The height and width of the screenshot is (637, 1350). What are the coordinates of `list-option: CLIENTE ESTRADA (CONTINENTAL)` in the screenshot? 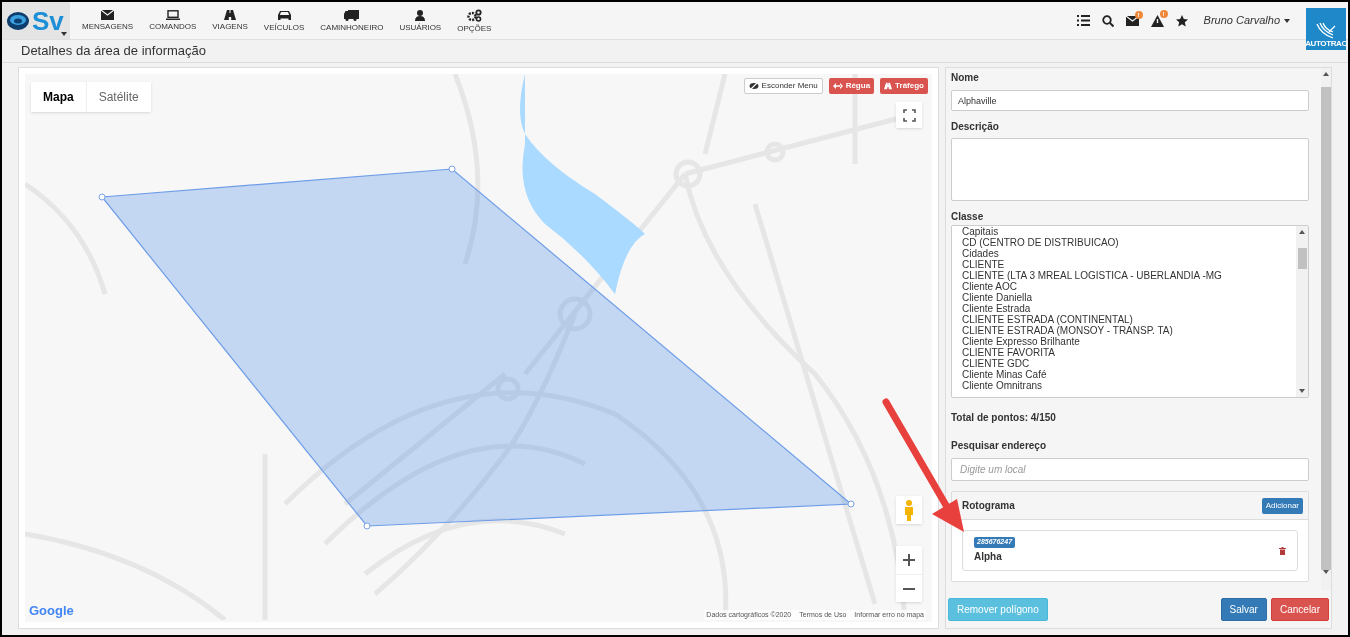 It's located at (1129, 319).